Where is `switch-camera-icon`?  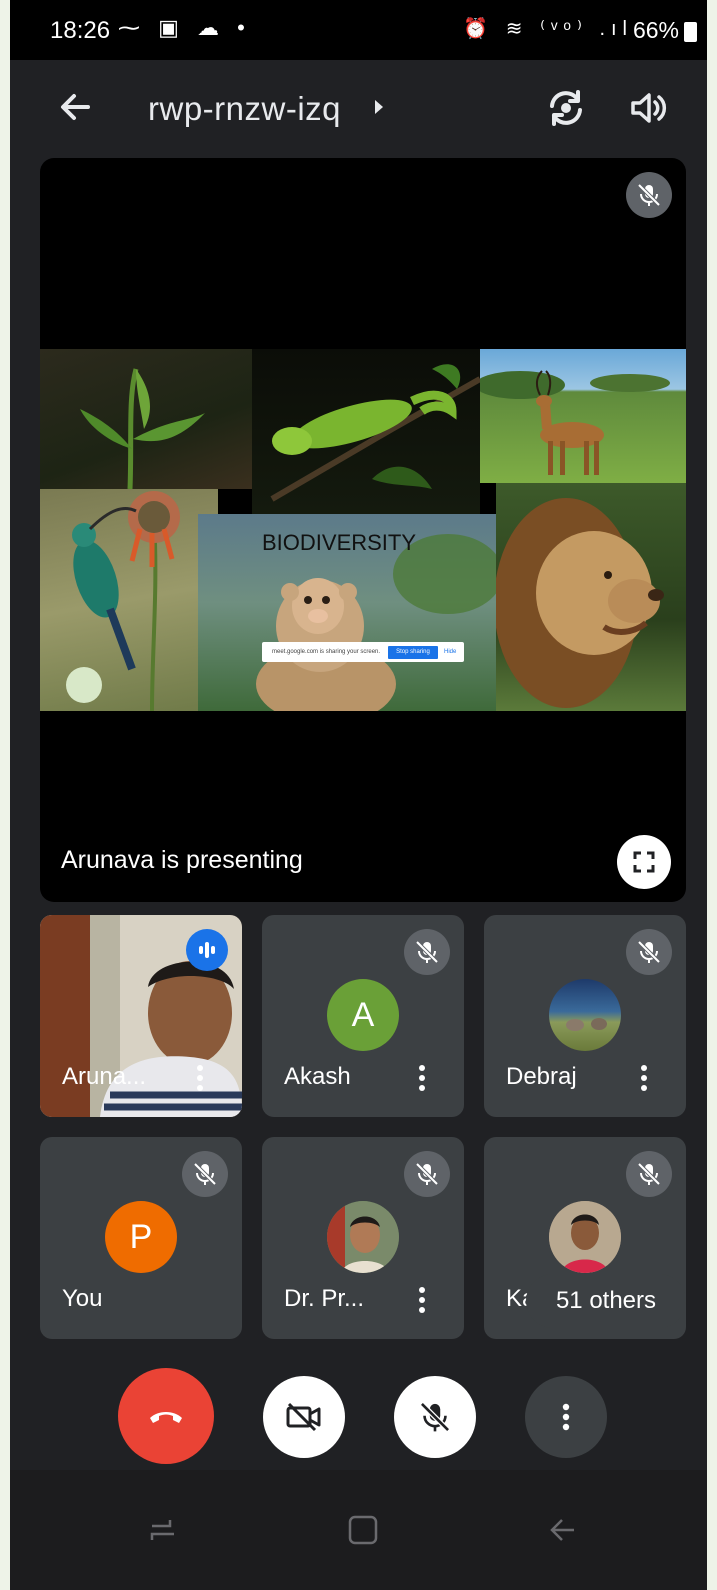 switch-camera-icon is located at coordinates (566, 108).